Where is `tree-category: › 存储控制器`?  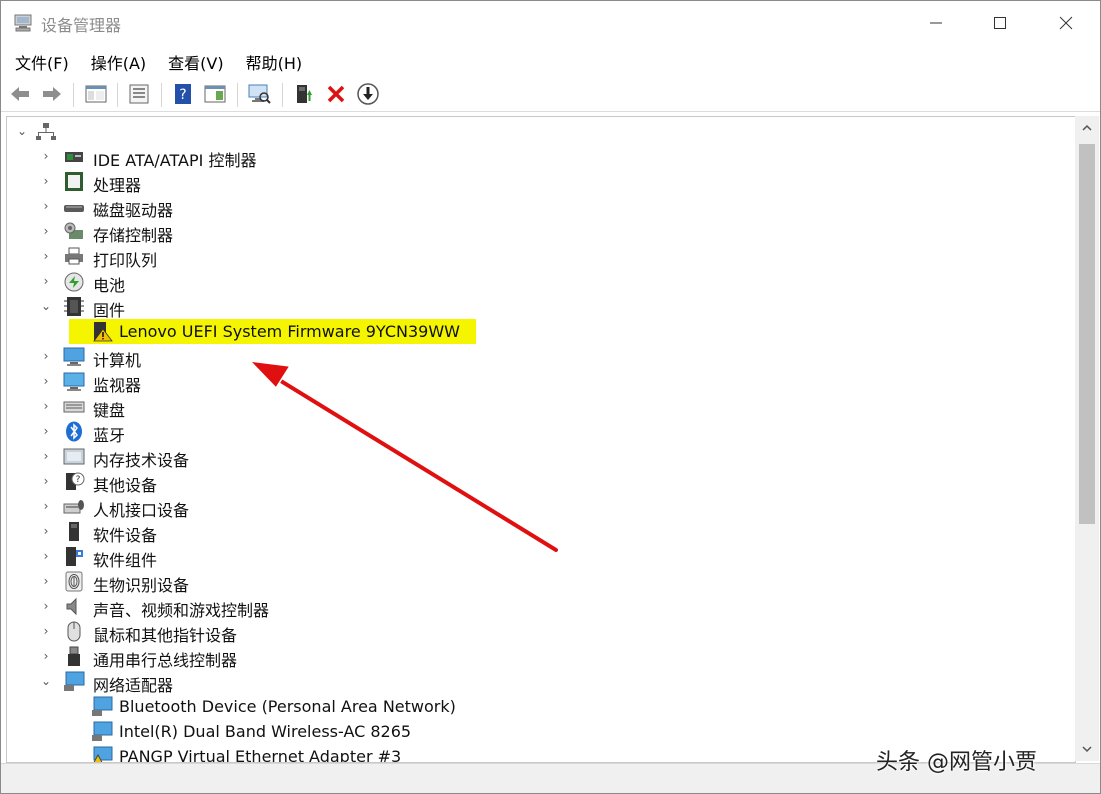 tree-category: › 存储控制器 is located at coordinates (537, 232).